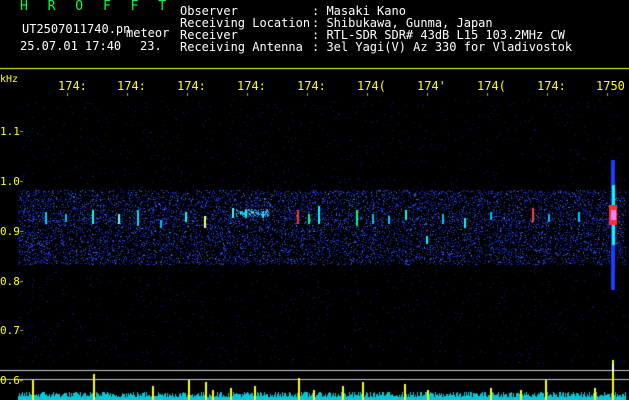 This screenshot has height=400, width=629. What do you see at coordinates (10, 281) in the screenshot?
I see `y-tick-0-8: 0.8` at bounding box center [10, 281].